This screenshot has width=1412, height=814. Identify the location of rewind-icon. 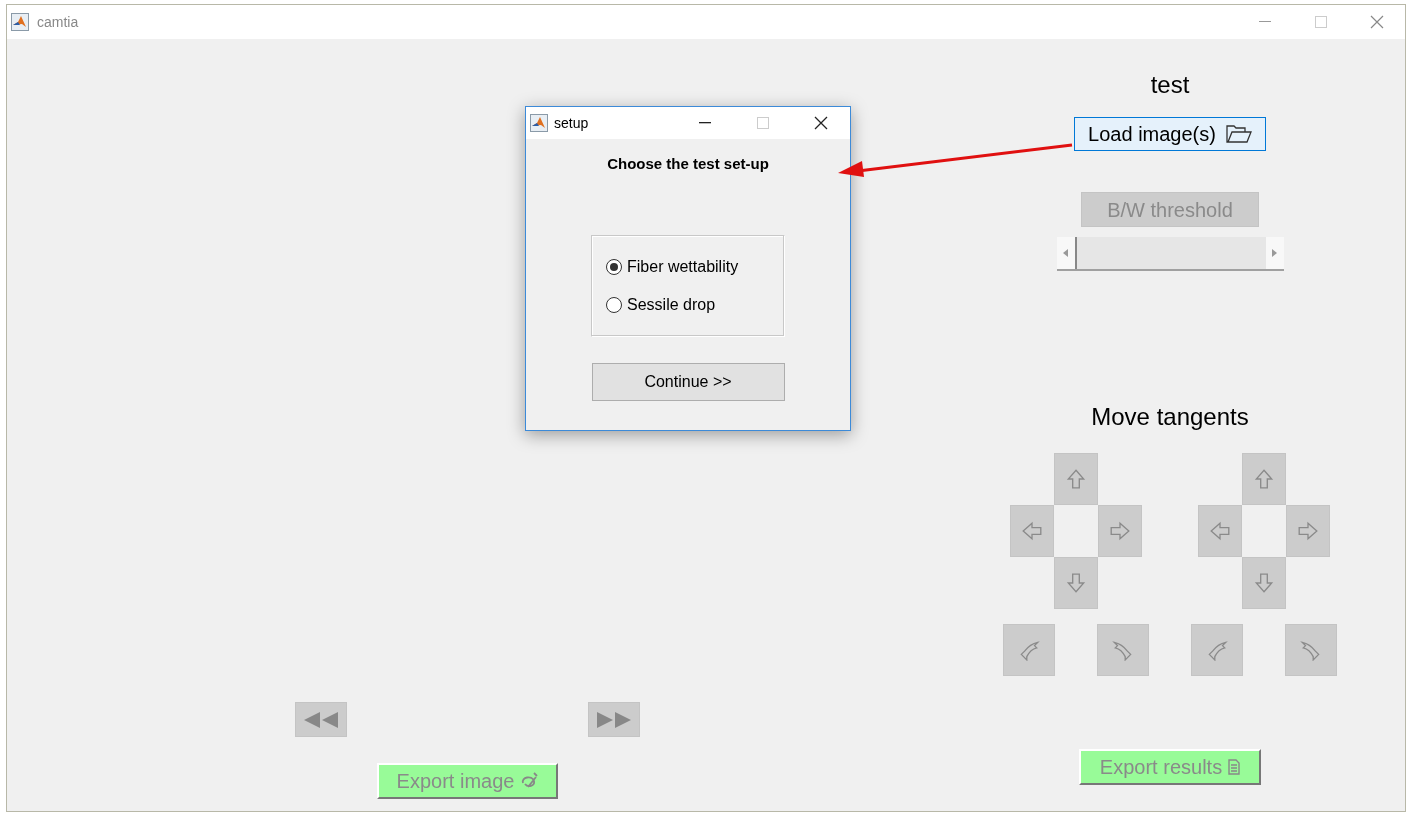
(321, 719).